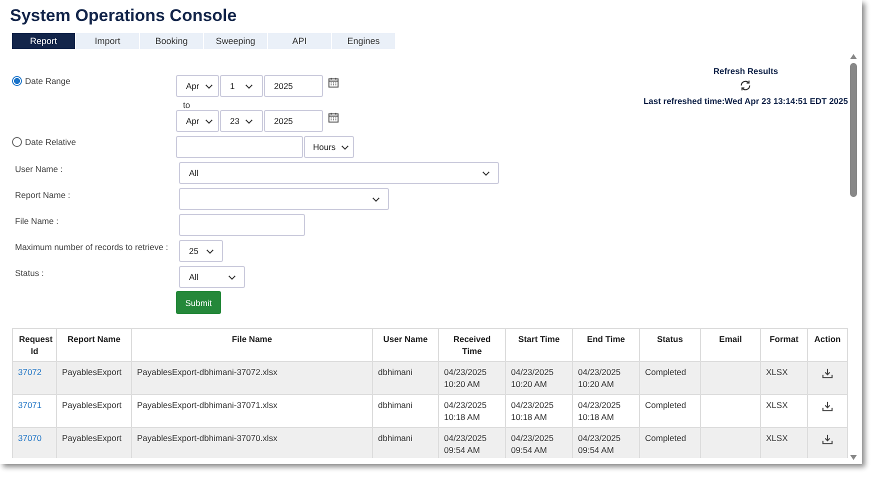  I want to click on column-header: File Name, so click(252, 345).